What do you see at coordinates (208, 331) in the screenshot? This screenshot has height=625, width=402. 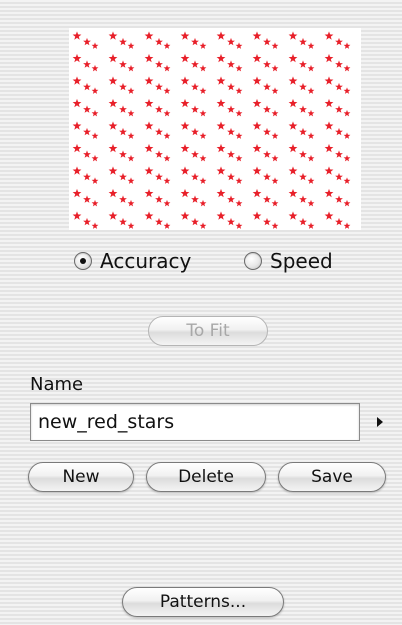 I see `to-fit-button: To Fit` at bounding box center [208, 331].